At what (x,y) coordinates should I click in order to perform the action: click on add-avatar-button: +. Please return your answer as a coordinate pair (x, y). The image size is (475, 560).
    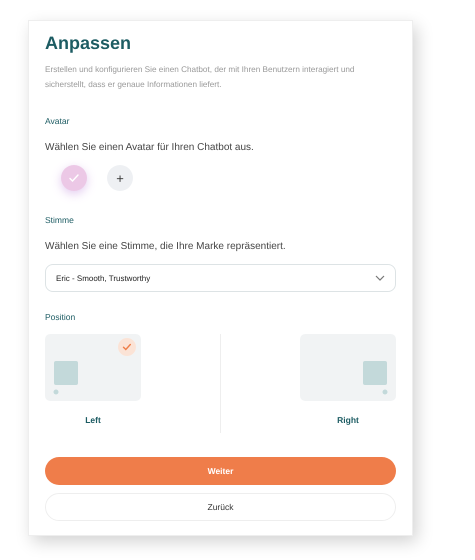
    Looking at the image, I should click on (120, 178).